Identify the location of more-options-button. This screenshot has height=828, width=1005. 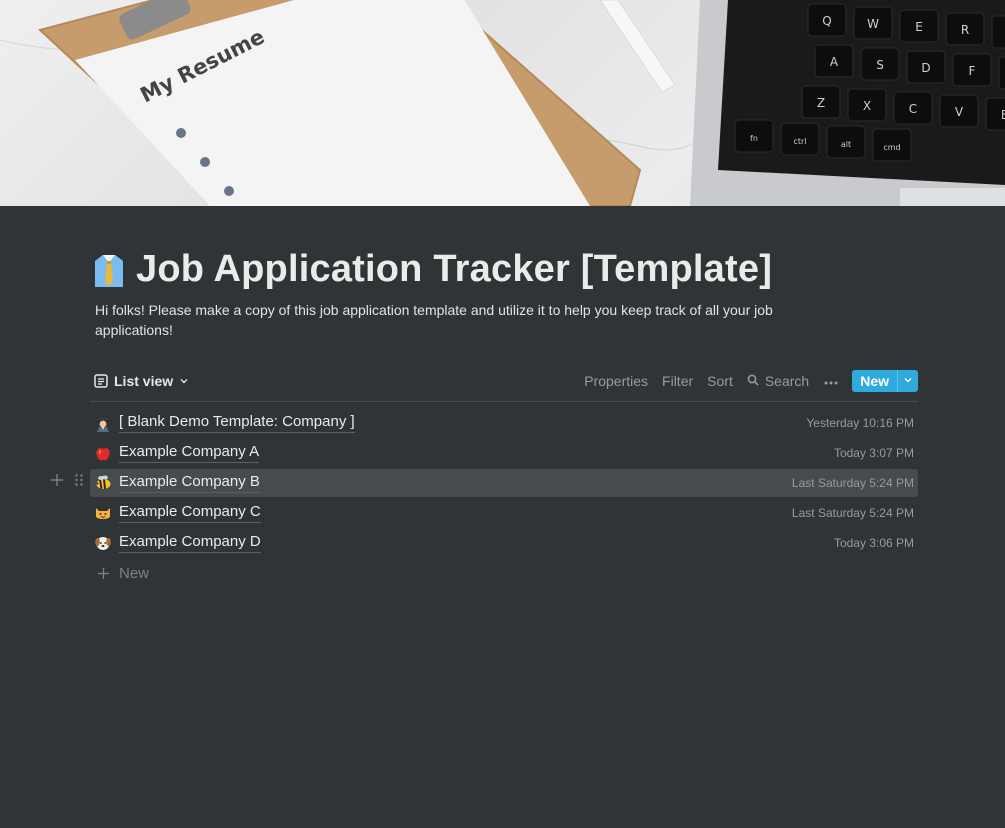
(831, 381).